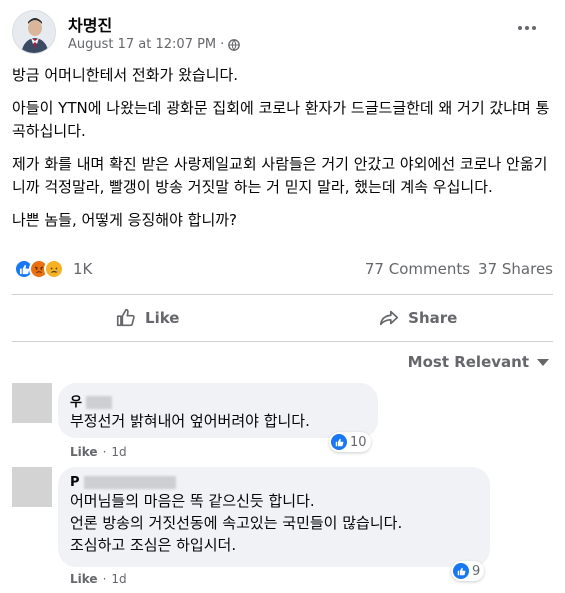 This screenshot has height=593, width=565. I want to click on comment-text: 언론 방송의 거짓선동에 속고있는 국민들이 많습니다., so click(236, 523).